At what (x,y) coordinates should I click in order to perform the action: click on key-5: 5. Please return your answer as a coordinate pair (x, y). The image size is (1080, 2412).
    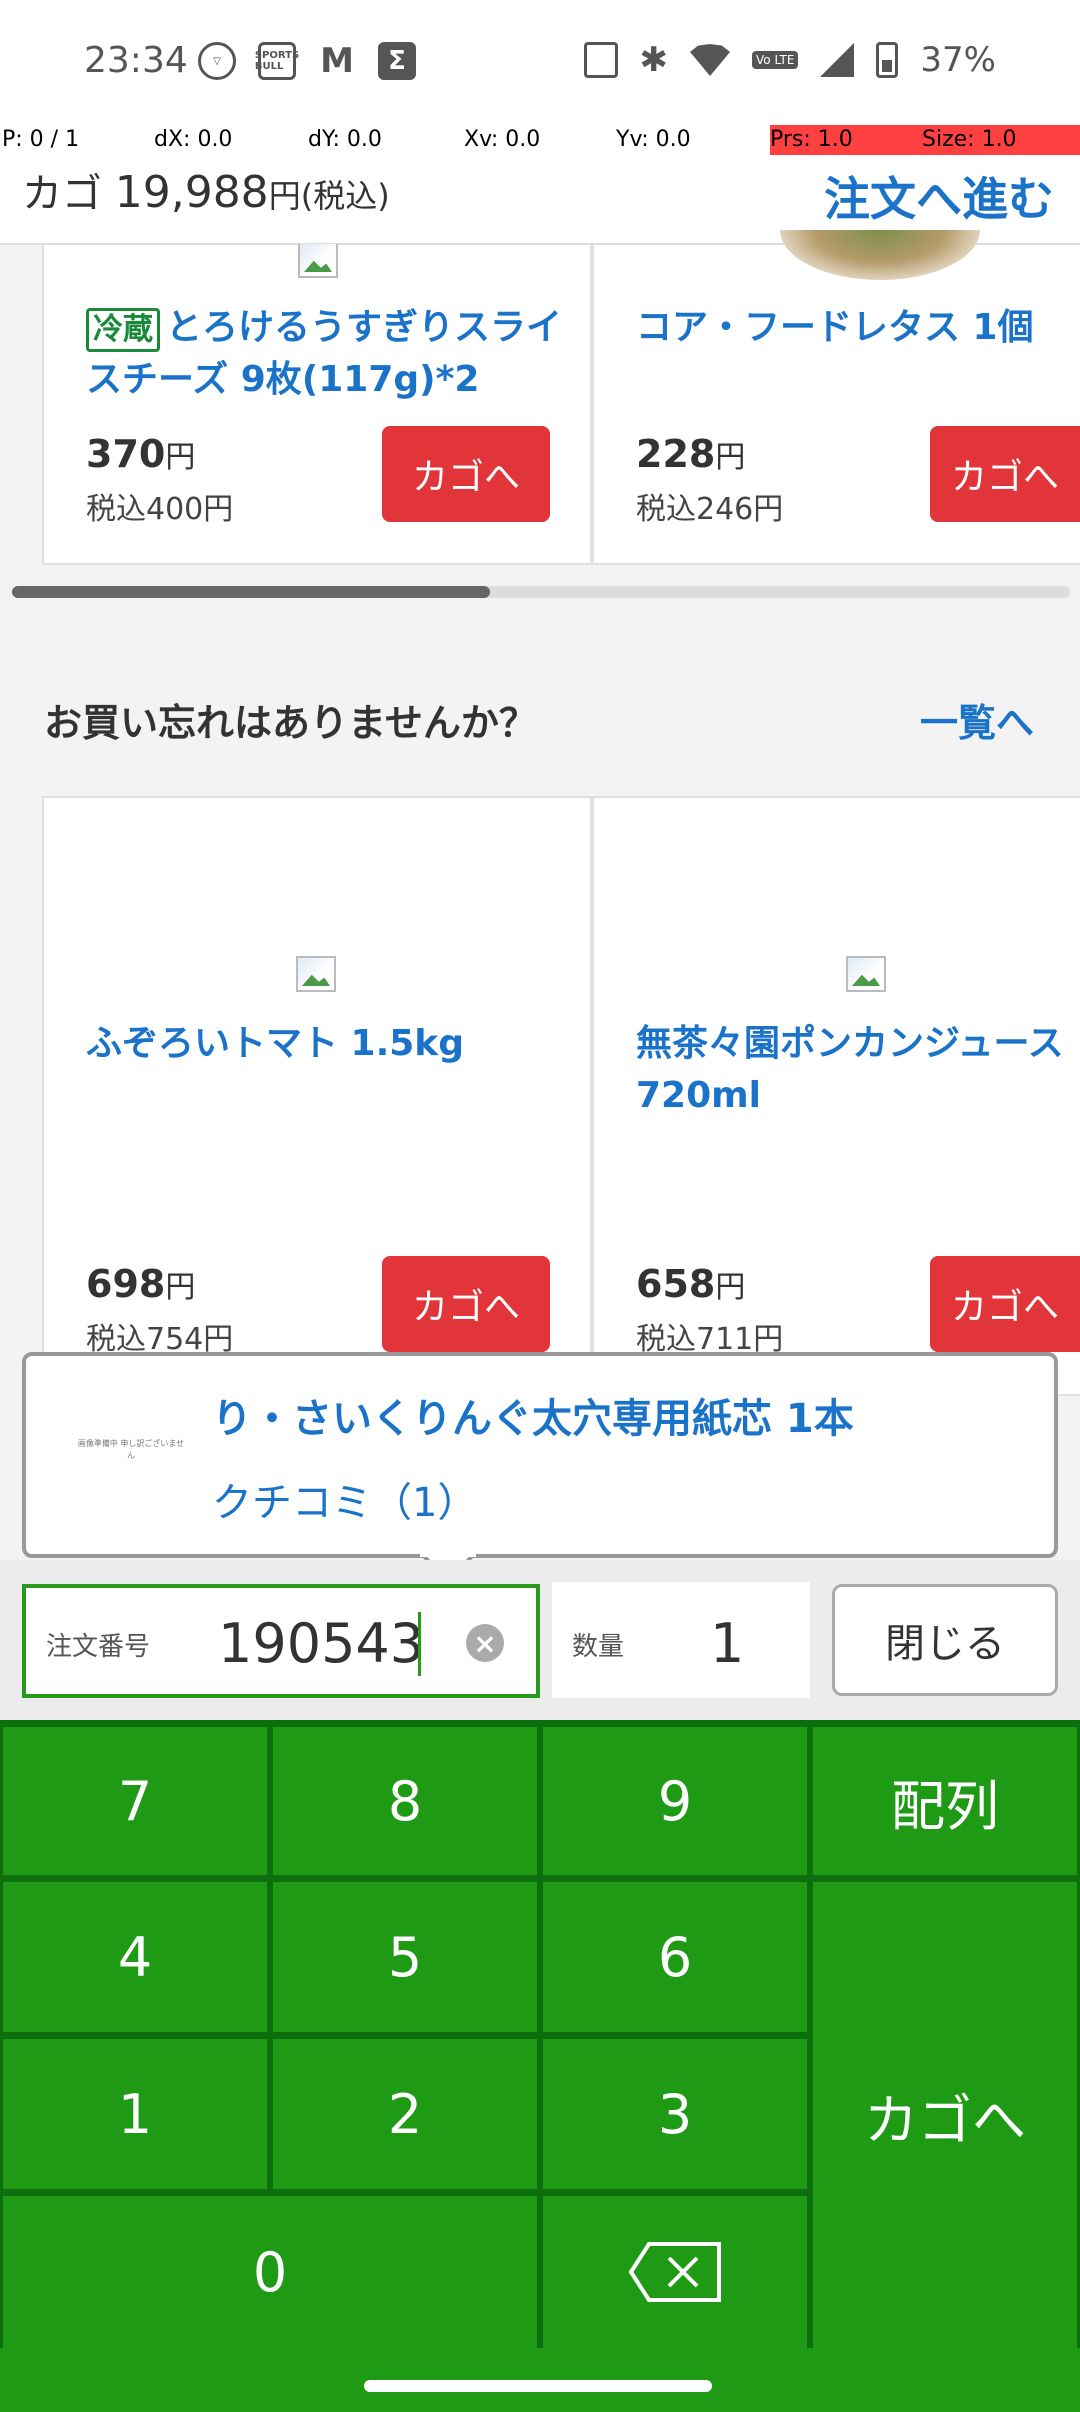
    Looking at the image, I should click on (405, 1957).